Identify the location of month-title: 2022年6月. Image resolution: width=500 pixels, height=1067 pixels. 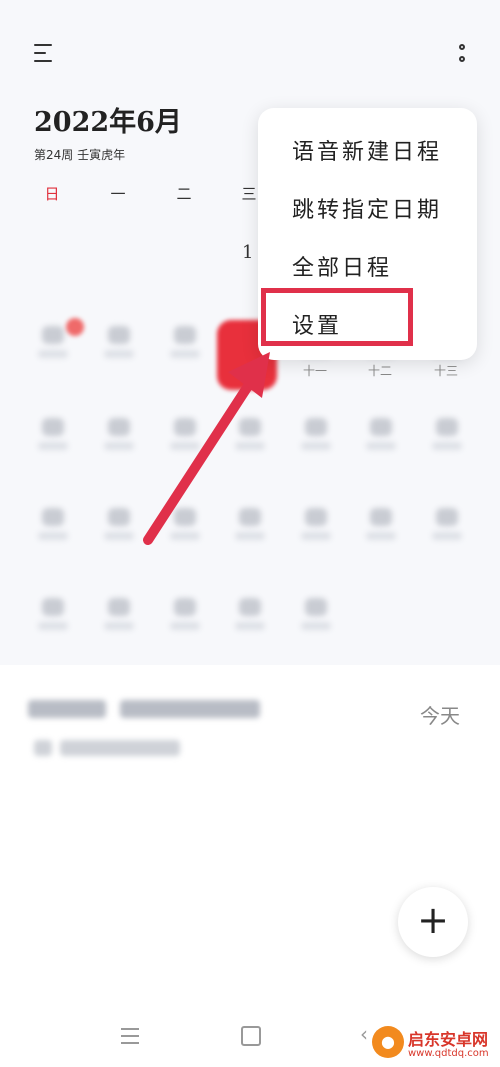
(108, 119).